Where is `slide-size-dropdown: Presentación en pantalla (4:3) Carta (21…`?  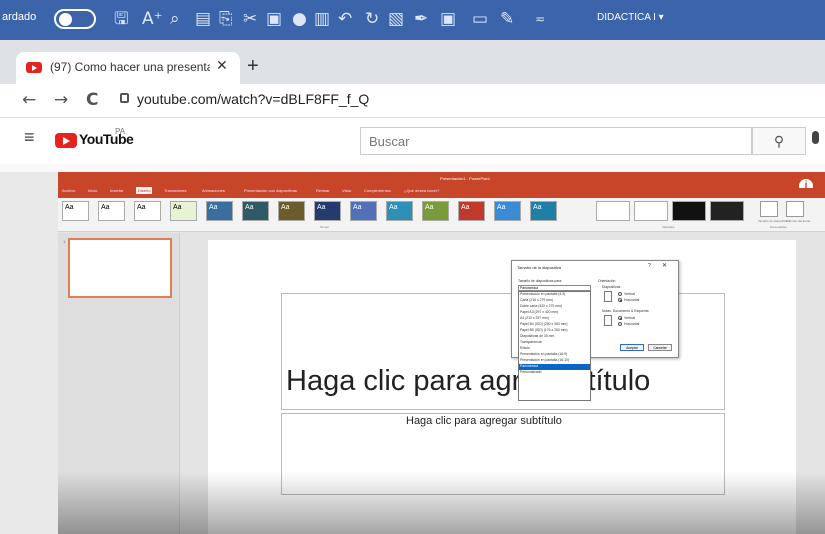 slide-size-dropdown: Presentación en pantalla (4:3) Carta (21… is located at coordinates (554, 346).